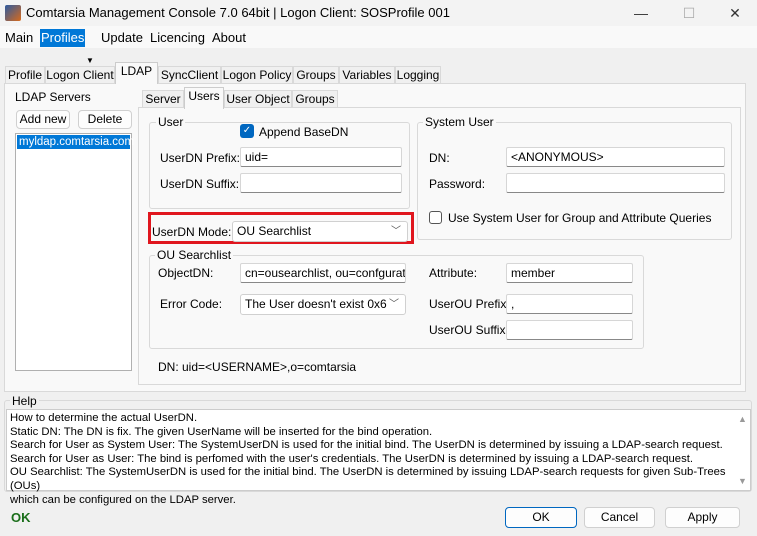 This screenshot has height=536, width=757. I want to click on system-user-group-label: System User, so click(459, 122).